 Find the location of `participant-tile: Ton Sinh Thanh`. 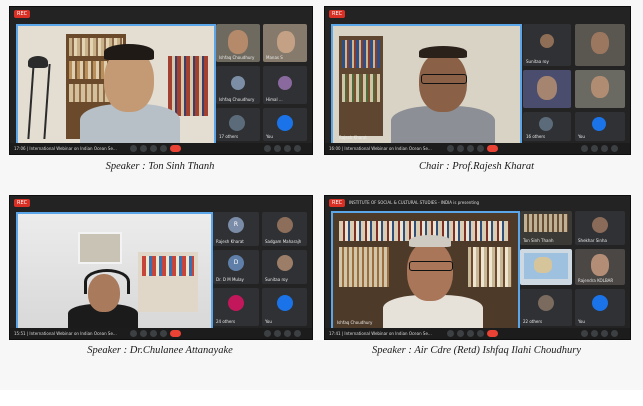

participant-tile: Ton Sinh Thanh is located at coordinates (546, 228).